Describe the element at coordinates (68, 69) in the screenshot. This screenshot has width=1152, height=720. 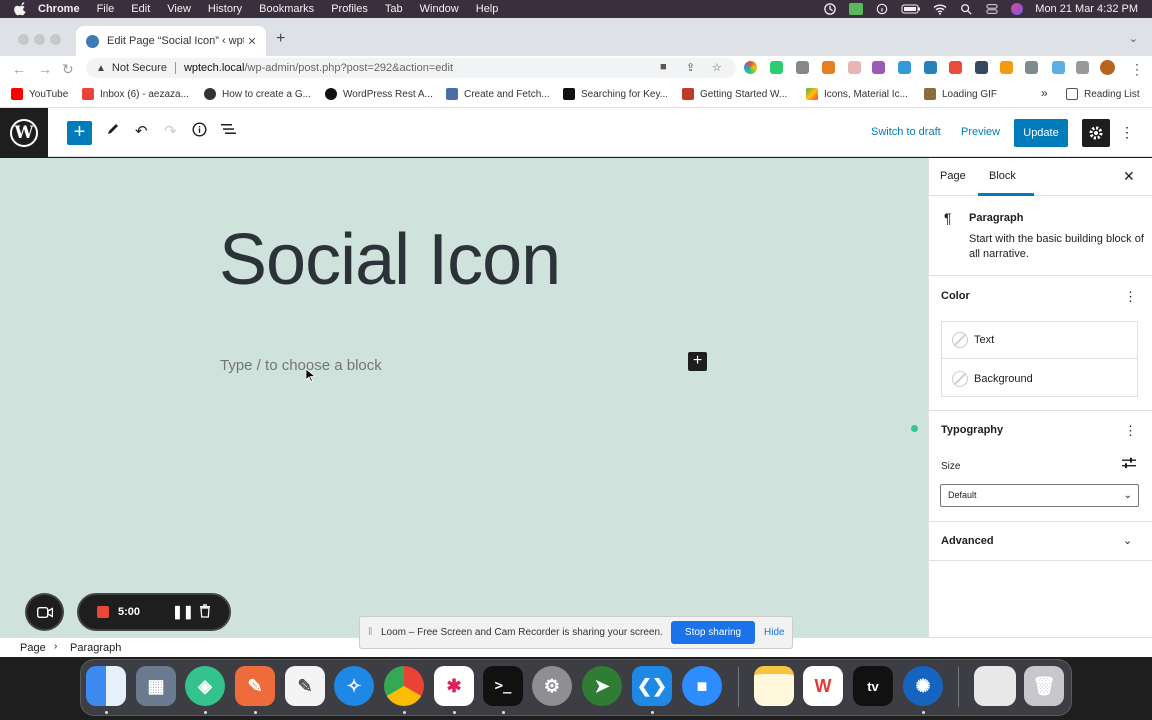
I see `reload-icon: ↻` at that location.